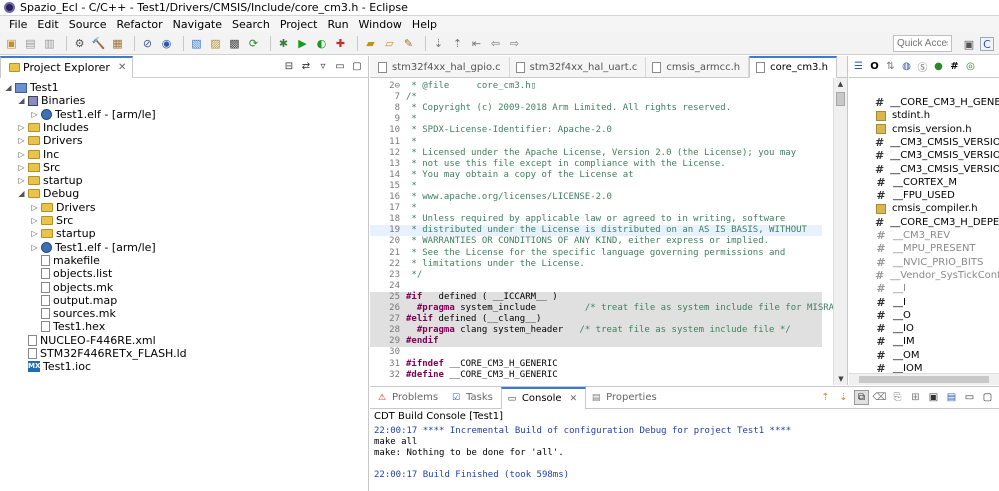 This screenshot has height=491, width=999. I want to click on outline-tab-icon: O, so click(874, 66).